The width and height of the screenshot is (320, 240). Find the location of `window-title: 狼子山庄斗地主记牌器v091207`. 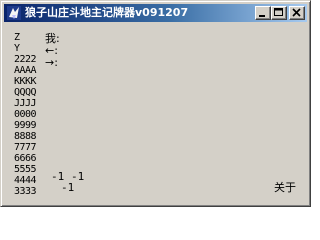

window-title: 狼子山庄斗地主记牌器v091207 is located at coordinates (107, 12).